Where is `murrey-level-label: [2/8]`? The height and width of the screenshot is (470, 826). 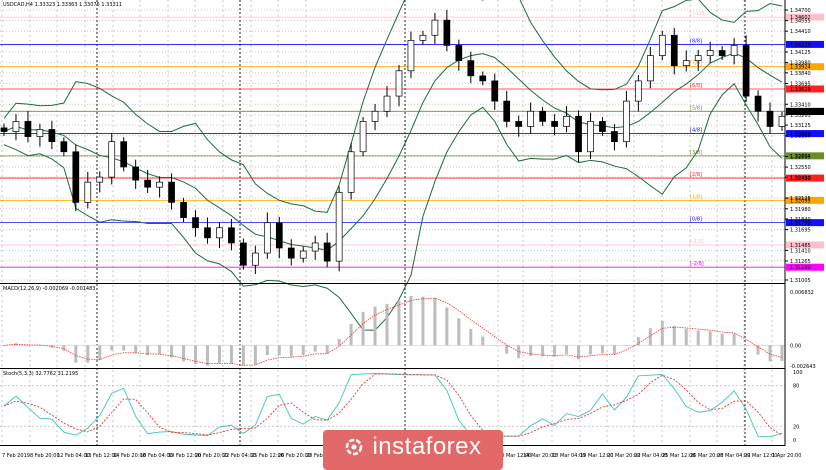
murrey-level-label: [2/8] is located at coordinates (696, 175).